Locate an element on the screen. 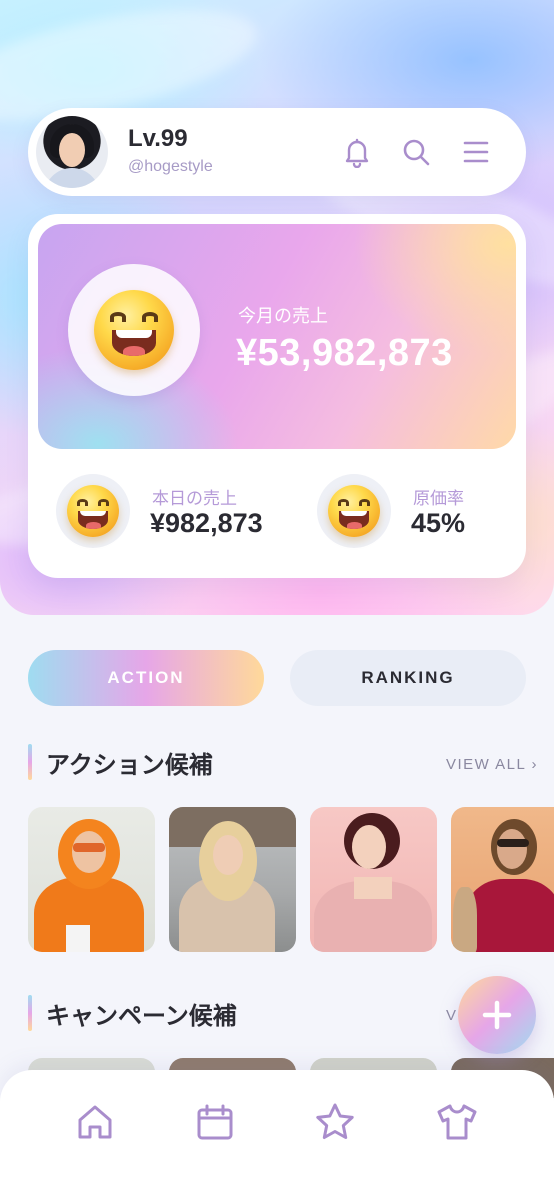 This screenshot has width=554, height=1200. profile-header: Lv.99 @hogestyle is located at coordinates (277, 152).